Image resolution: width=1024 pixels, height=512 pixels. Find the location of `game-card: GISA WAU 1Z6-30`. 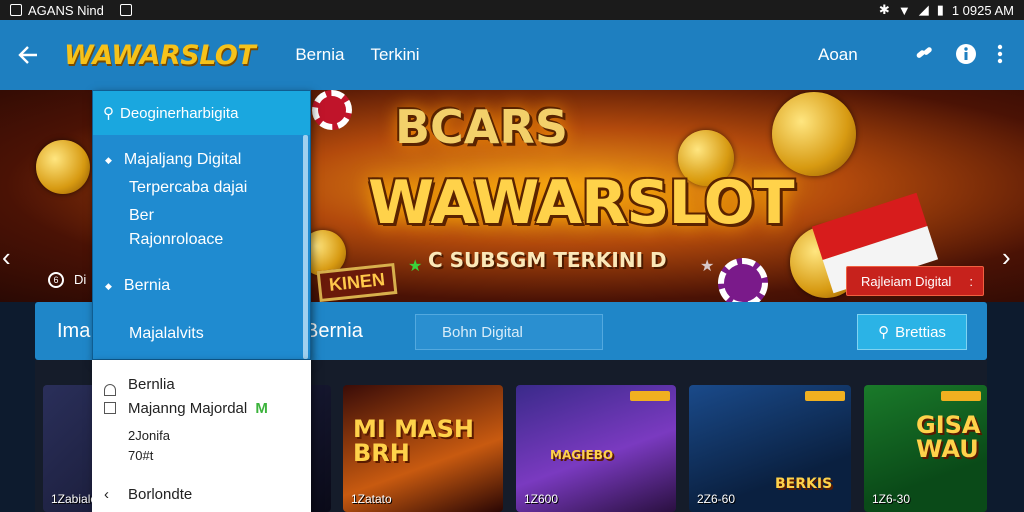

game-card: GISA WAU 1Z6-30 is located at coordinates (925, 448).